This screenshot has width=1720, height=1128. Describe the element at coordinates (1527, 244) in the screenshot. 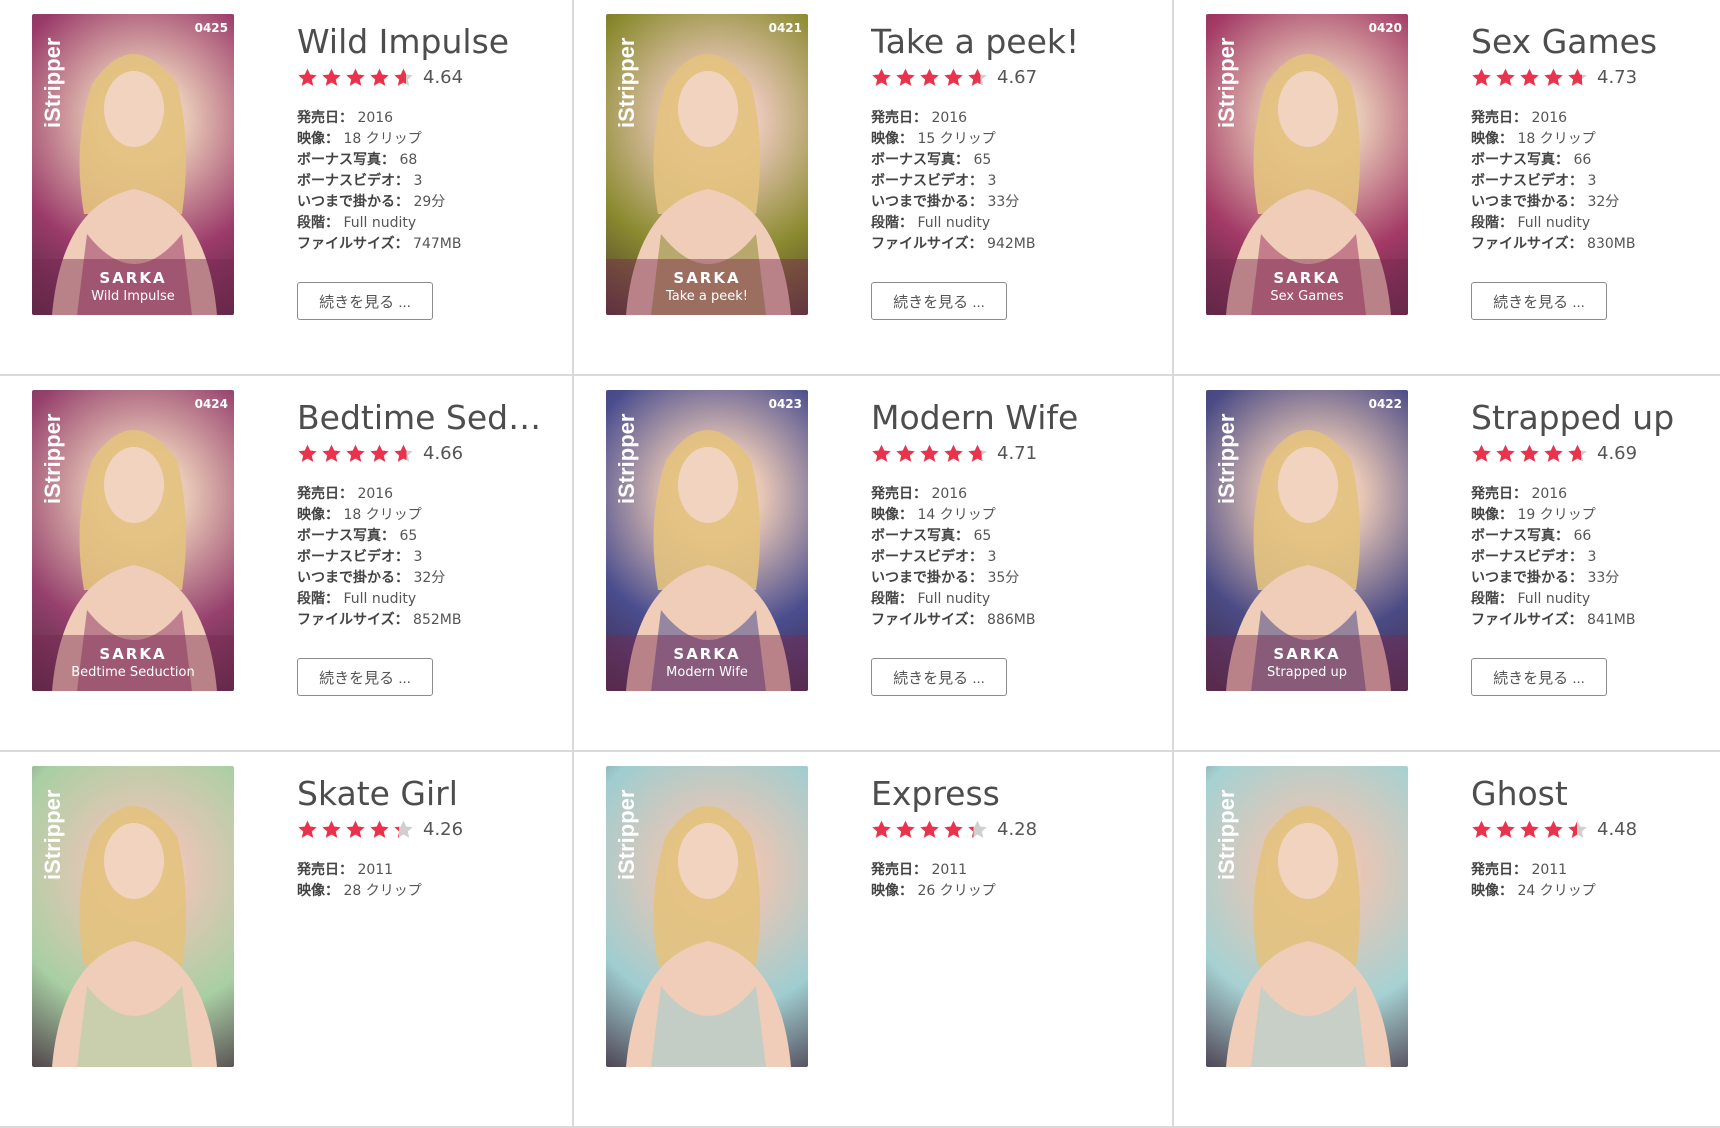

I see `spec-label: ファイルサイズ：` at that location.